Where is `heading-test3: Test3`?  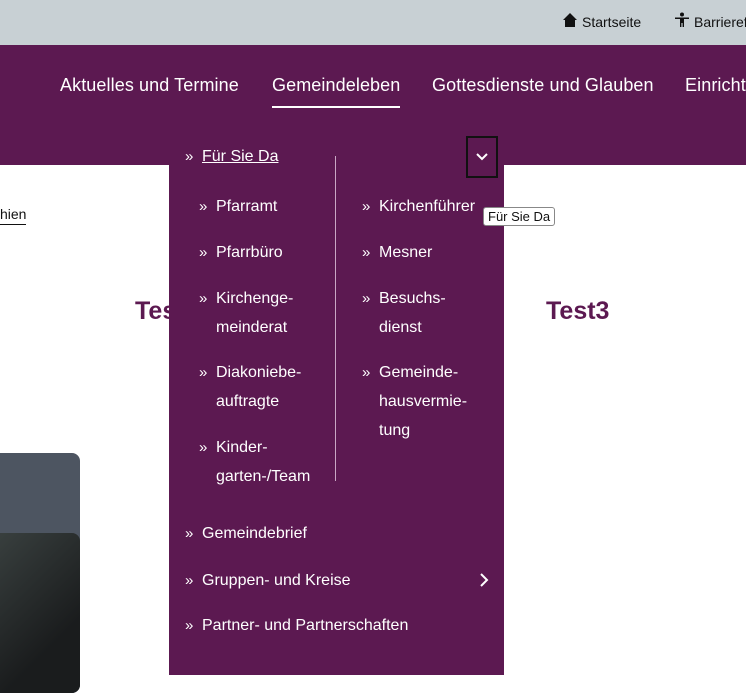
heading-test3: Test3 is located at coordinates (578, 311).